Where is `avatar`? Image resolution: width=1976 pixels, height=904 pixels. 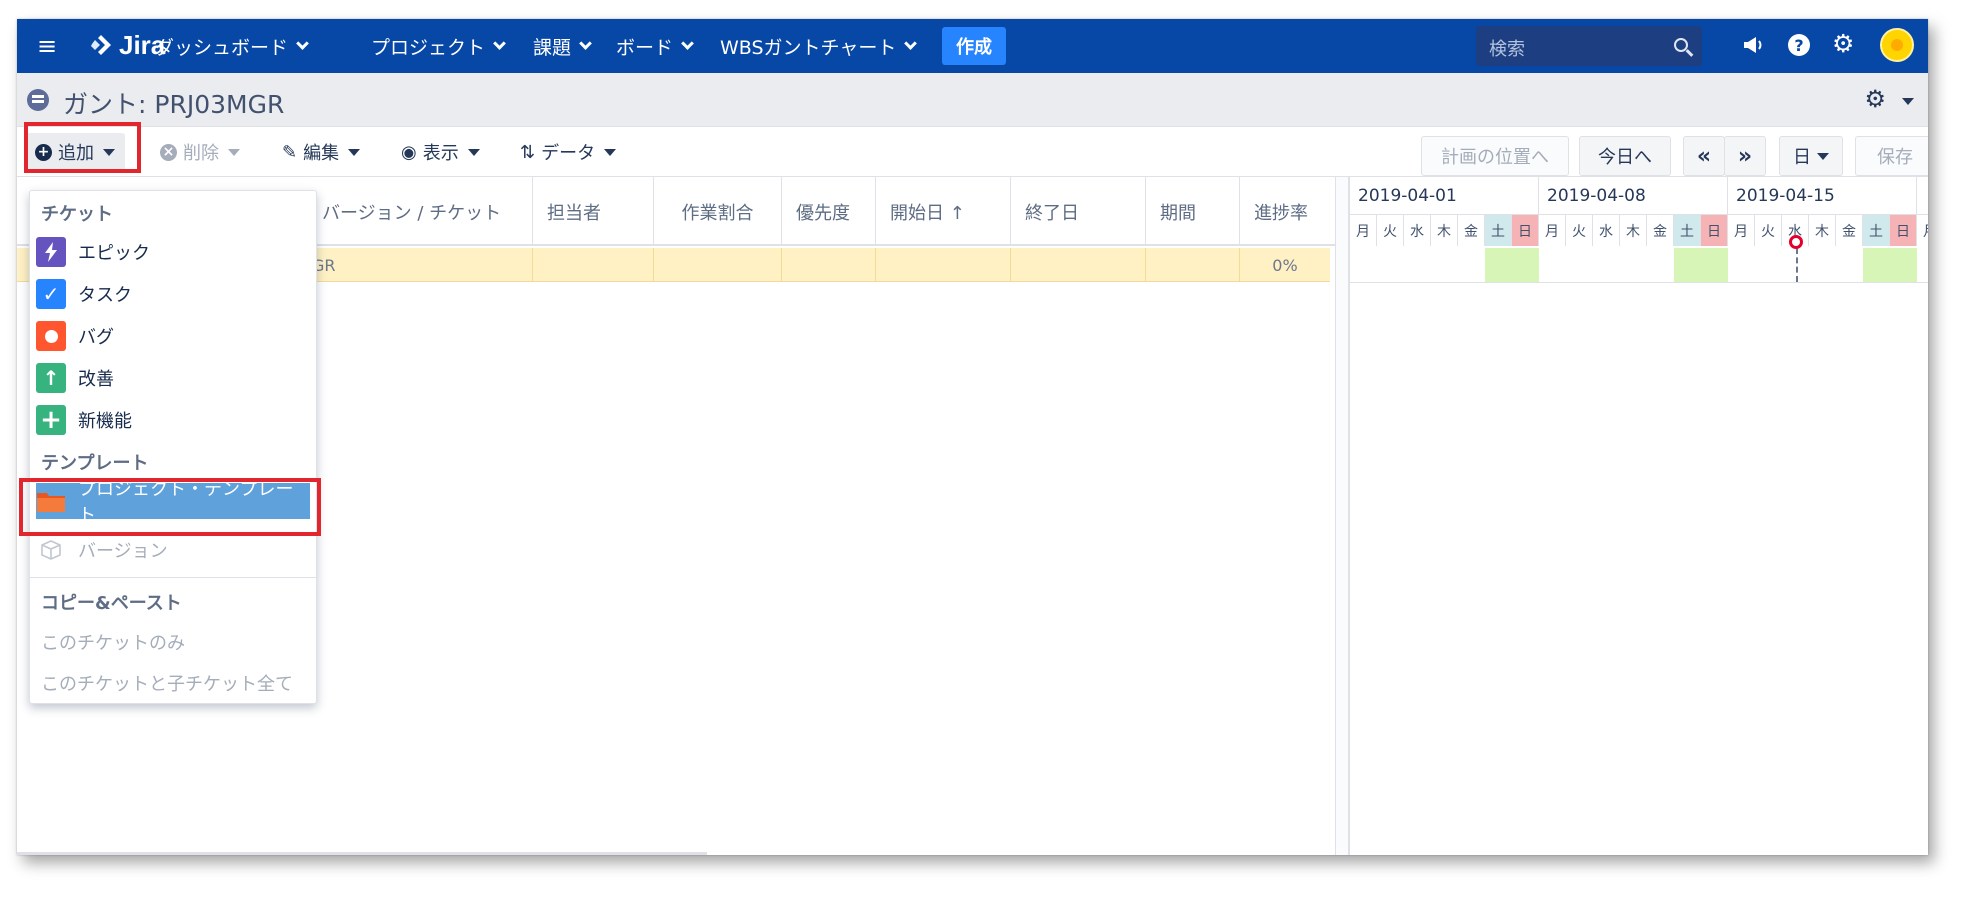
avatar is located at coordinates (1897, 45).